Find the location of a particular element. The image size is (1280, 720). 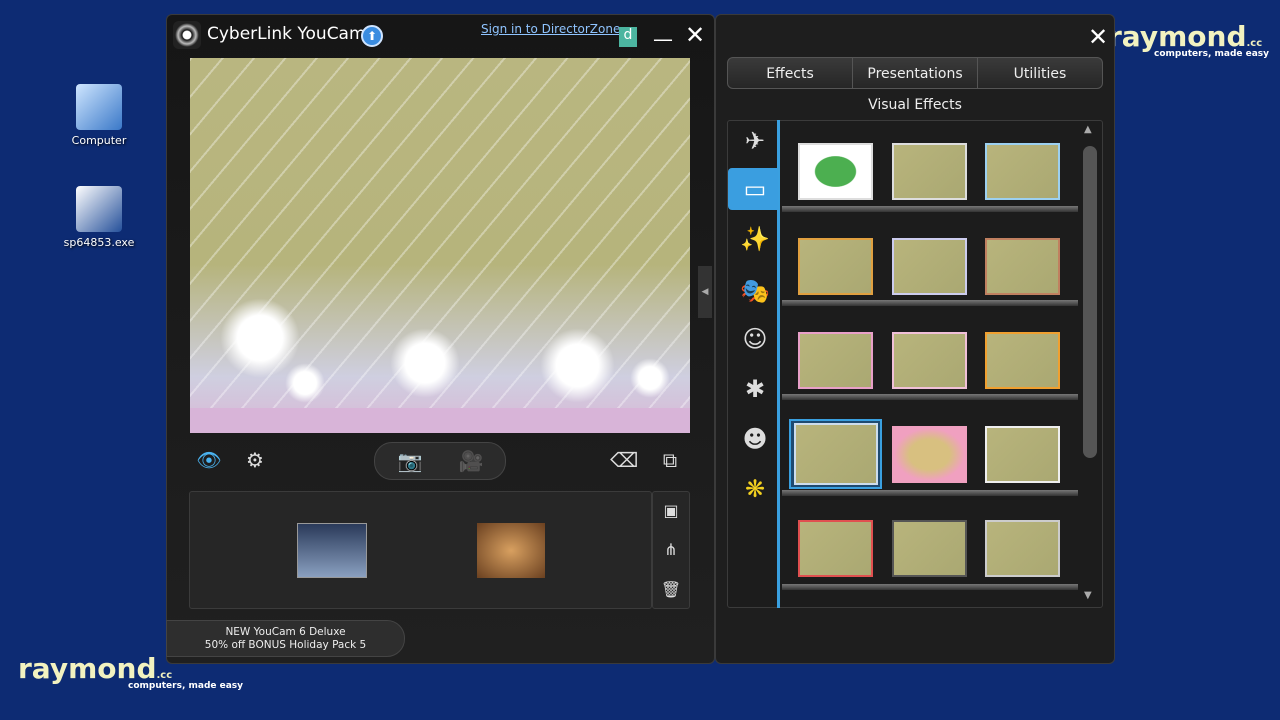

effect-thumbnail-selected is located at coordinates (836, 454).